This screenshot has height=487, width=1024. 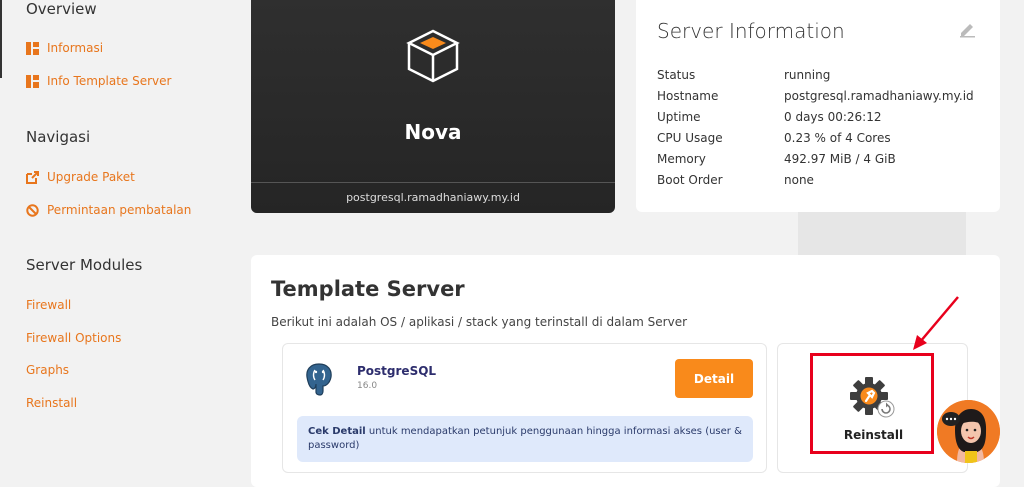 I want to click on sidebar-item-label: Upgrade Paket, so click(x=91, y=177).